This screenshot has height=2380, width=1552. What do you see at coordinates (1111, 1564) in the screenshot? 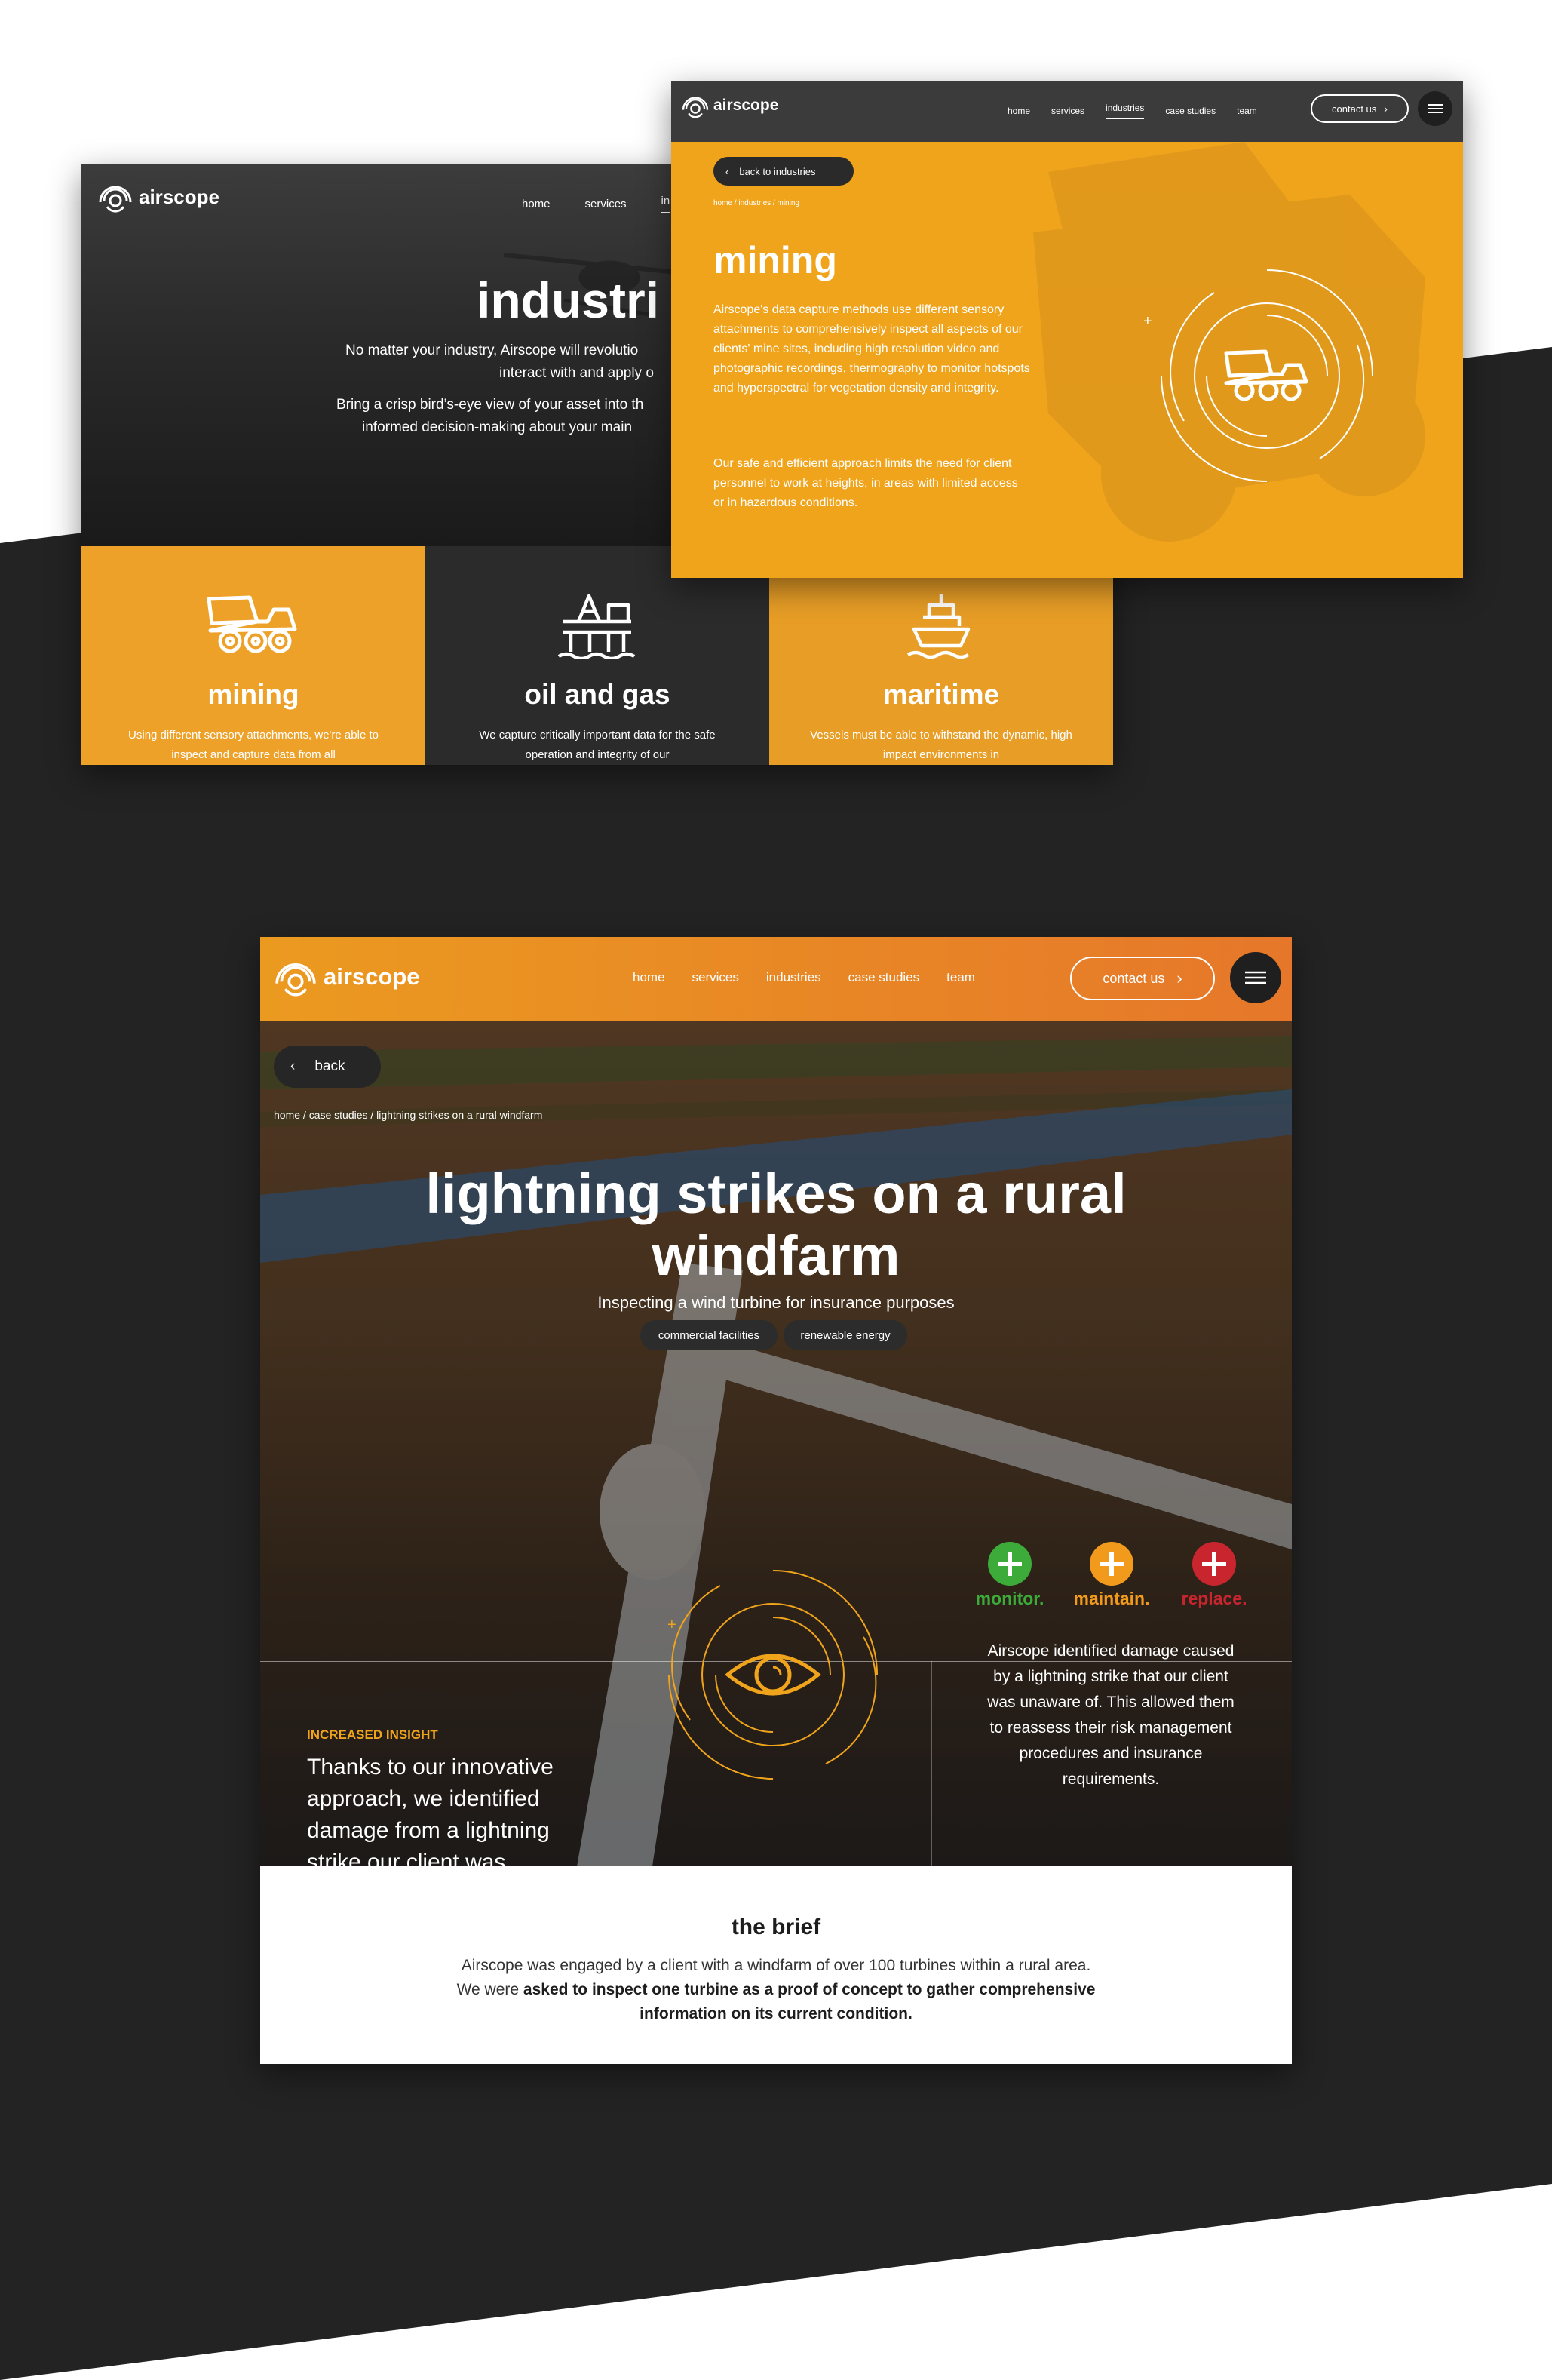
I see `maintain-plus-icon` at bounding box center [1111, 1564].